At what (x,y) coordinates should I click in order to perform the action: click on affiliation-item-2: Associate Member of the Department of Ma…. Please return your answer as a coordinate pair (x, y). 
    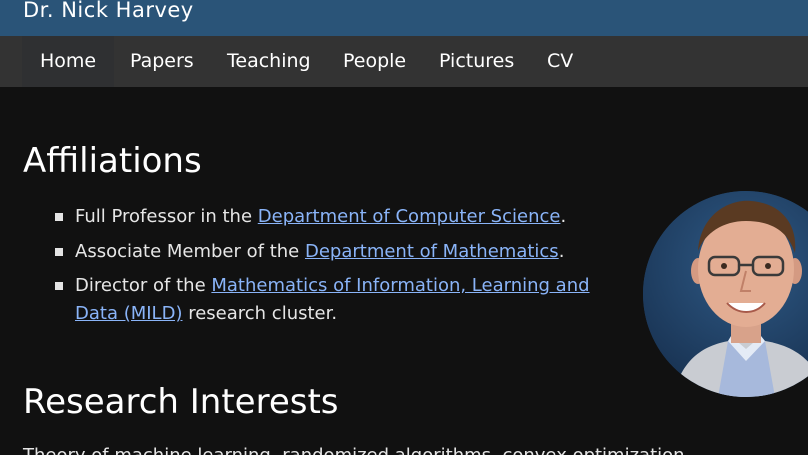
    Looking at the image, I should click on (319, 252).